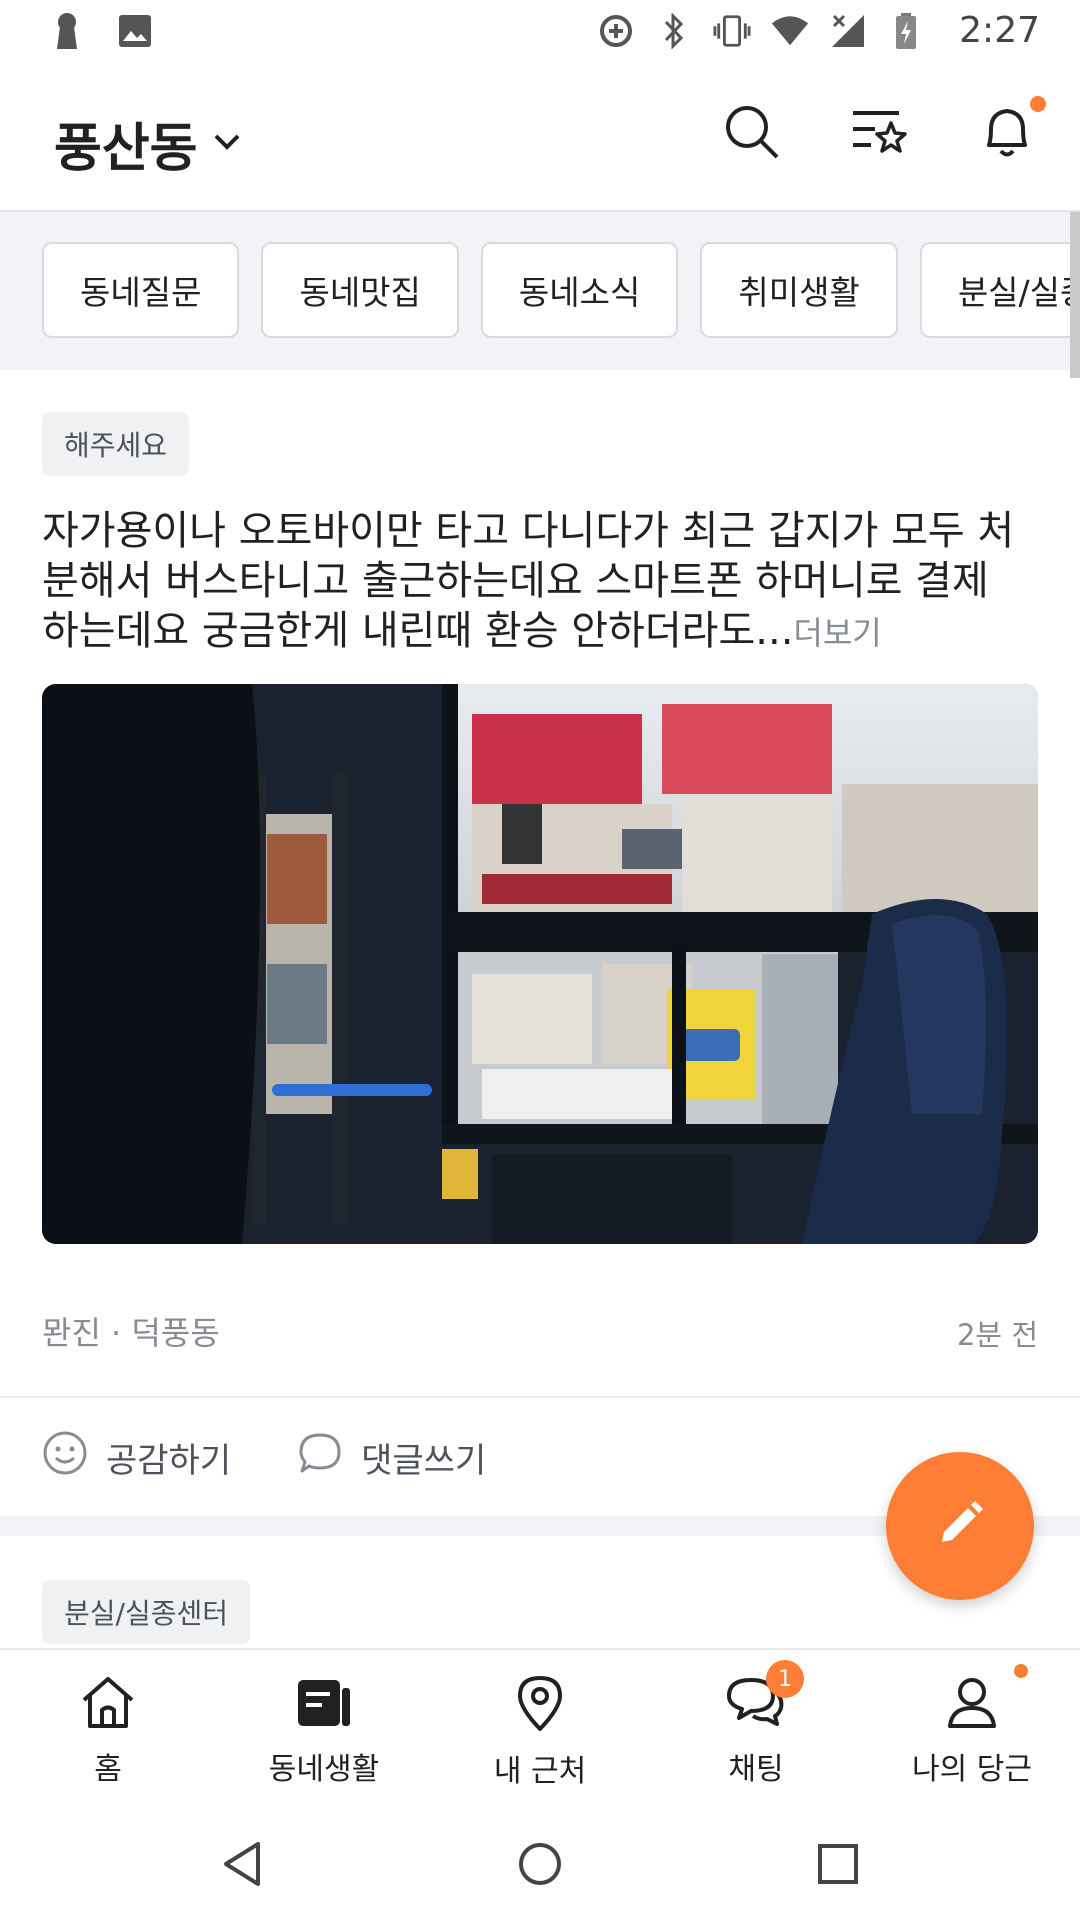 The width and height of the screenshot is (1080, 1920). Describe the element at coordinates (1007, 133) in the screenshot. I see `bell-icon` at that location.